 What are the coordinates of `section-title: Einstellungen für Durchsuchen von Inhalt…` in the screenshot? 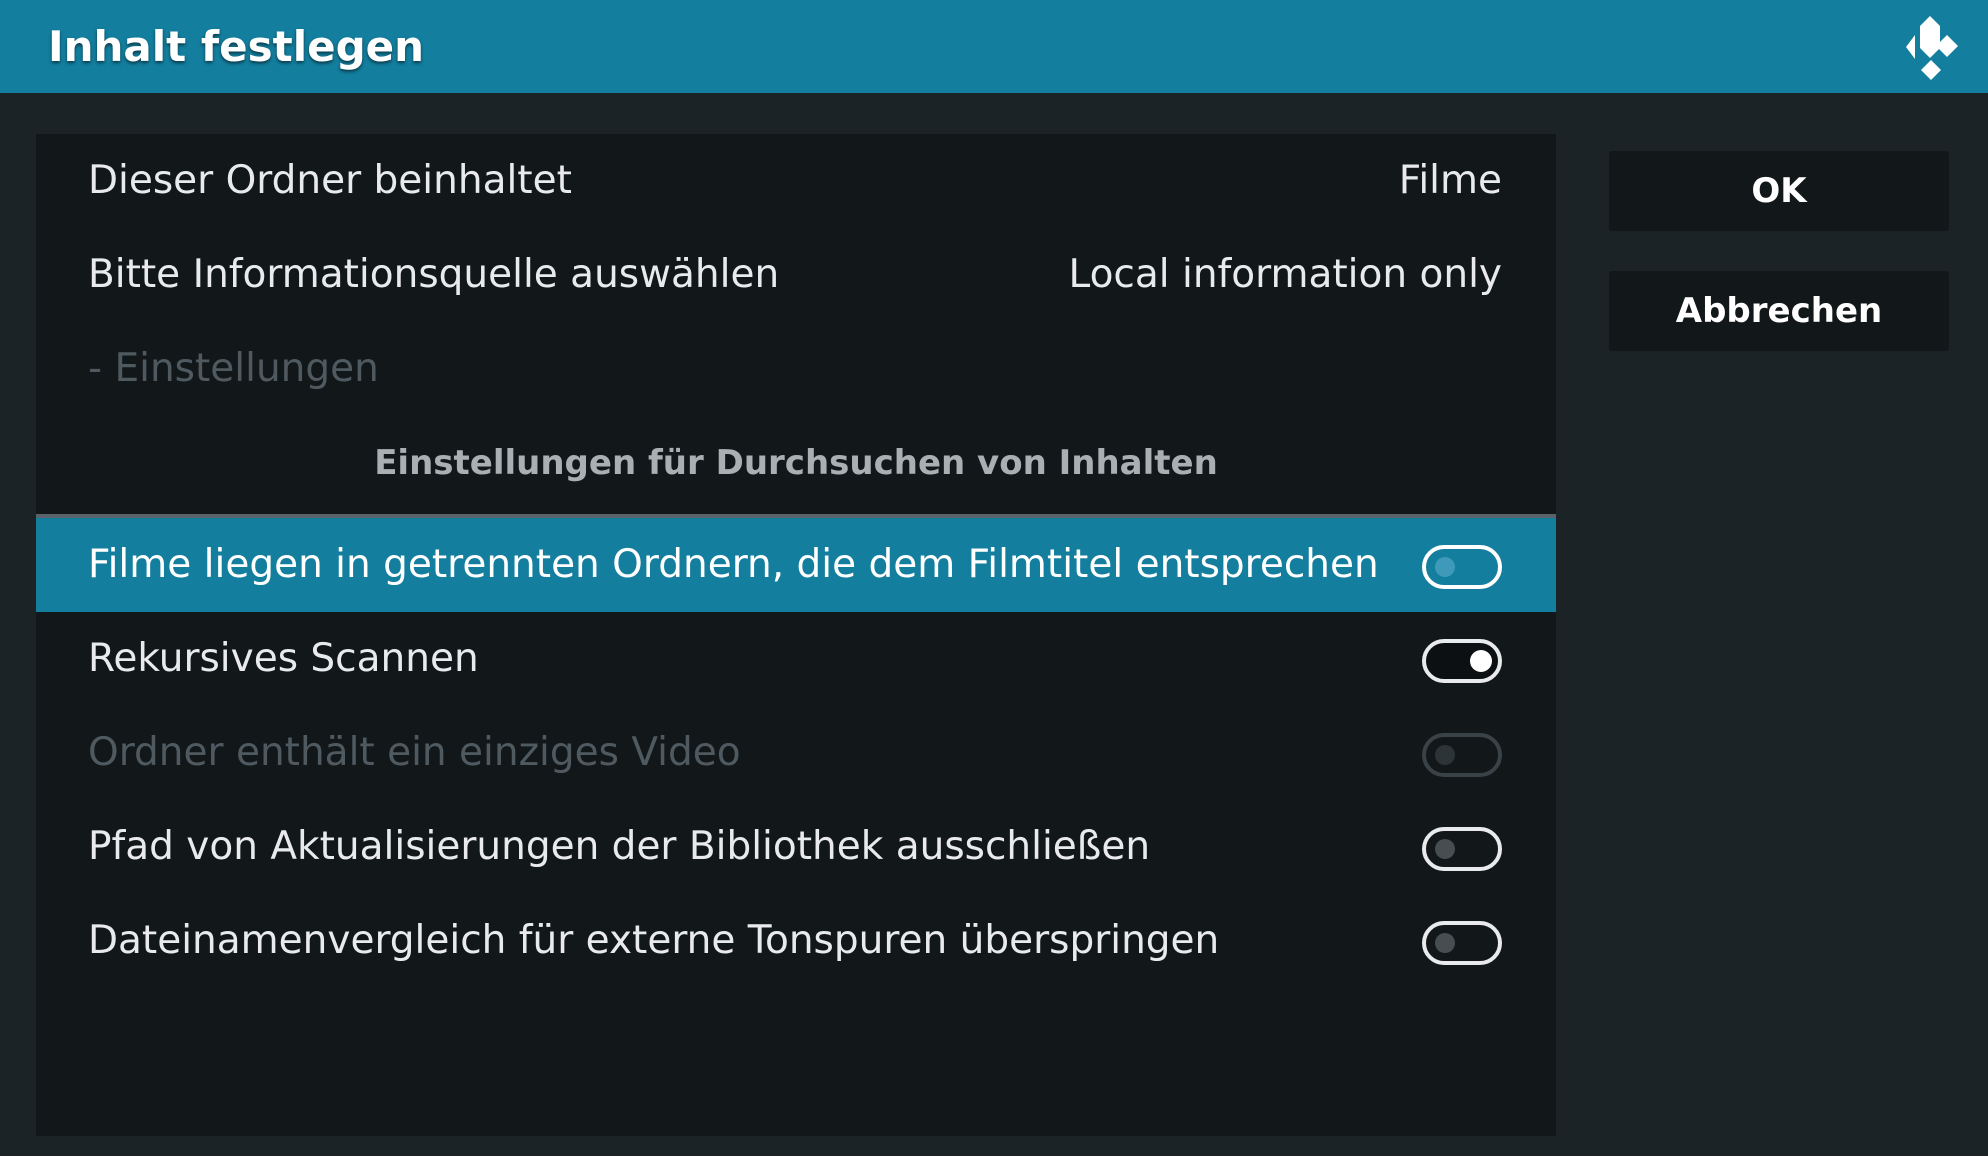 It's located at (796, 463).